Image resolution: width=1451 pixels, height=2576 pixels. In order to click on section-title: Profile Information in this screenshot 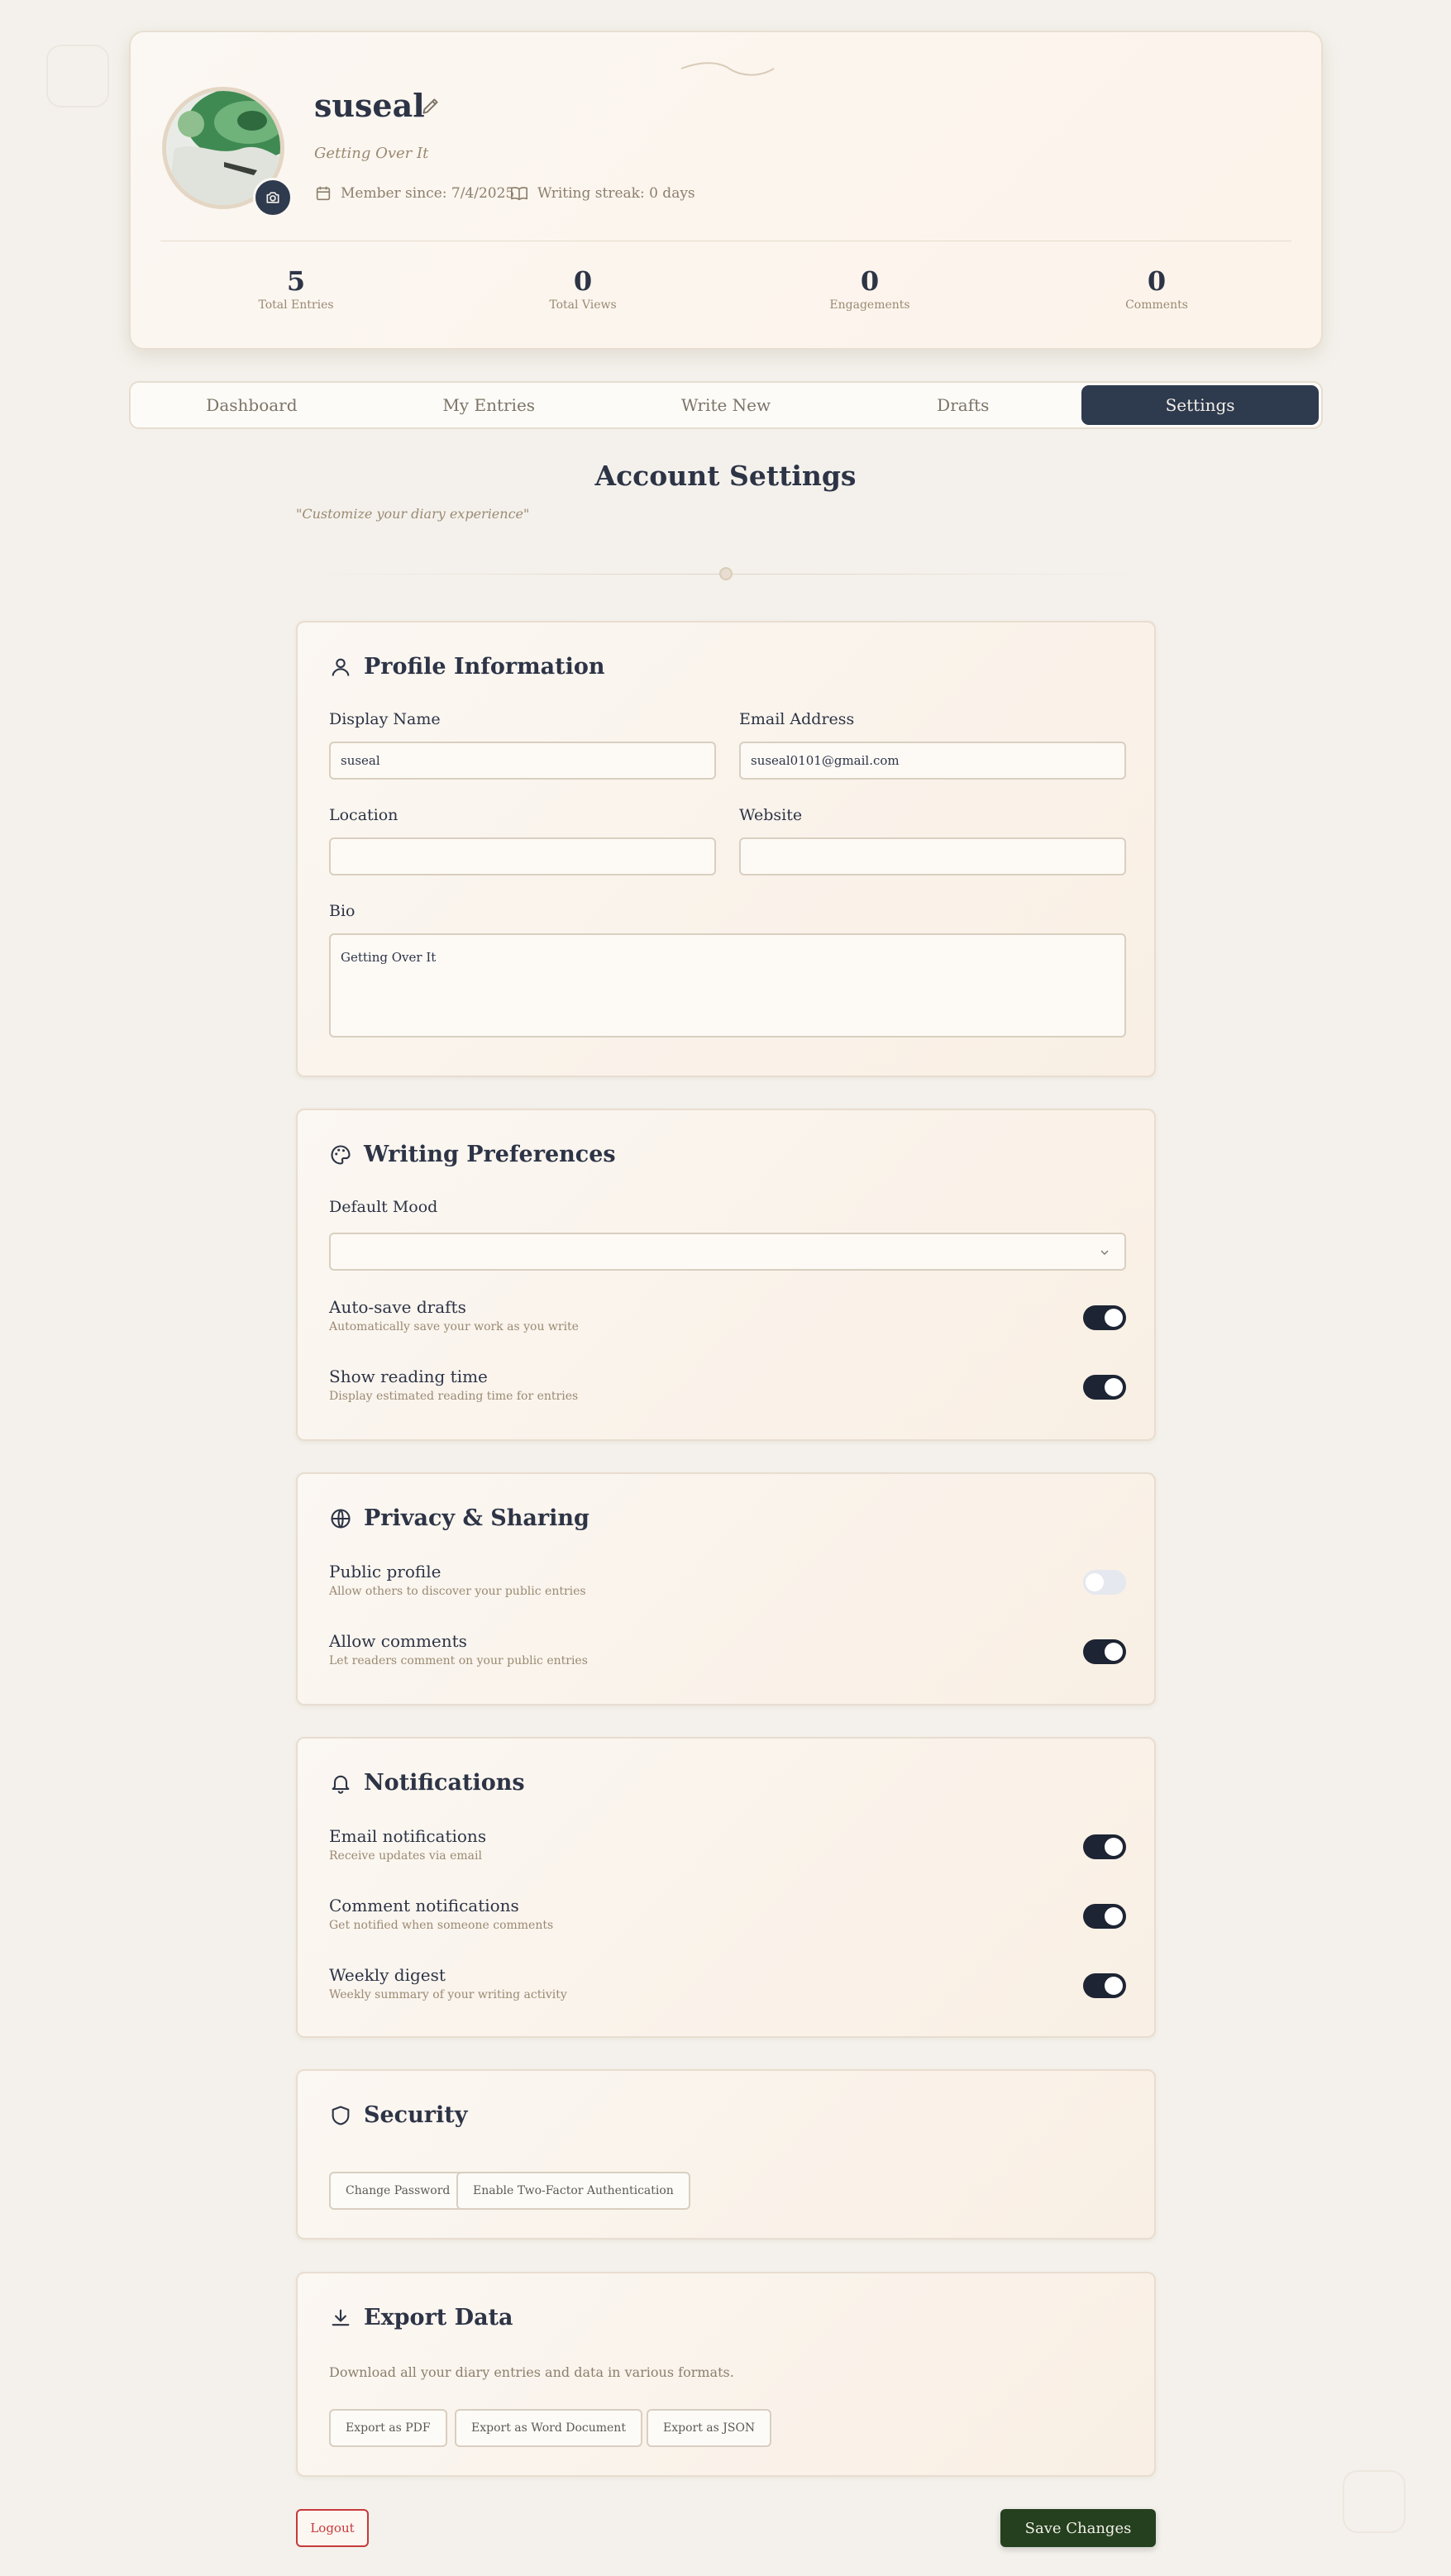, I will do `click(467, 667)`.